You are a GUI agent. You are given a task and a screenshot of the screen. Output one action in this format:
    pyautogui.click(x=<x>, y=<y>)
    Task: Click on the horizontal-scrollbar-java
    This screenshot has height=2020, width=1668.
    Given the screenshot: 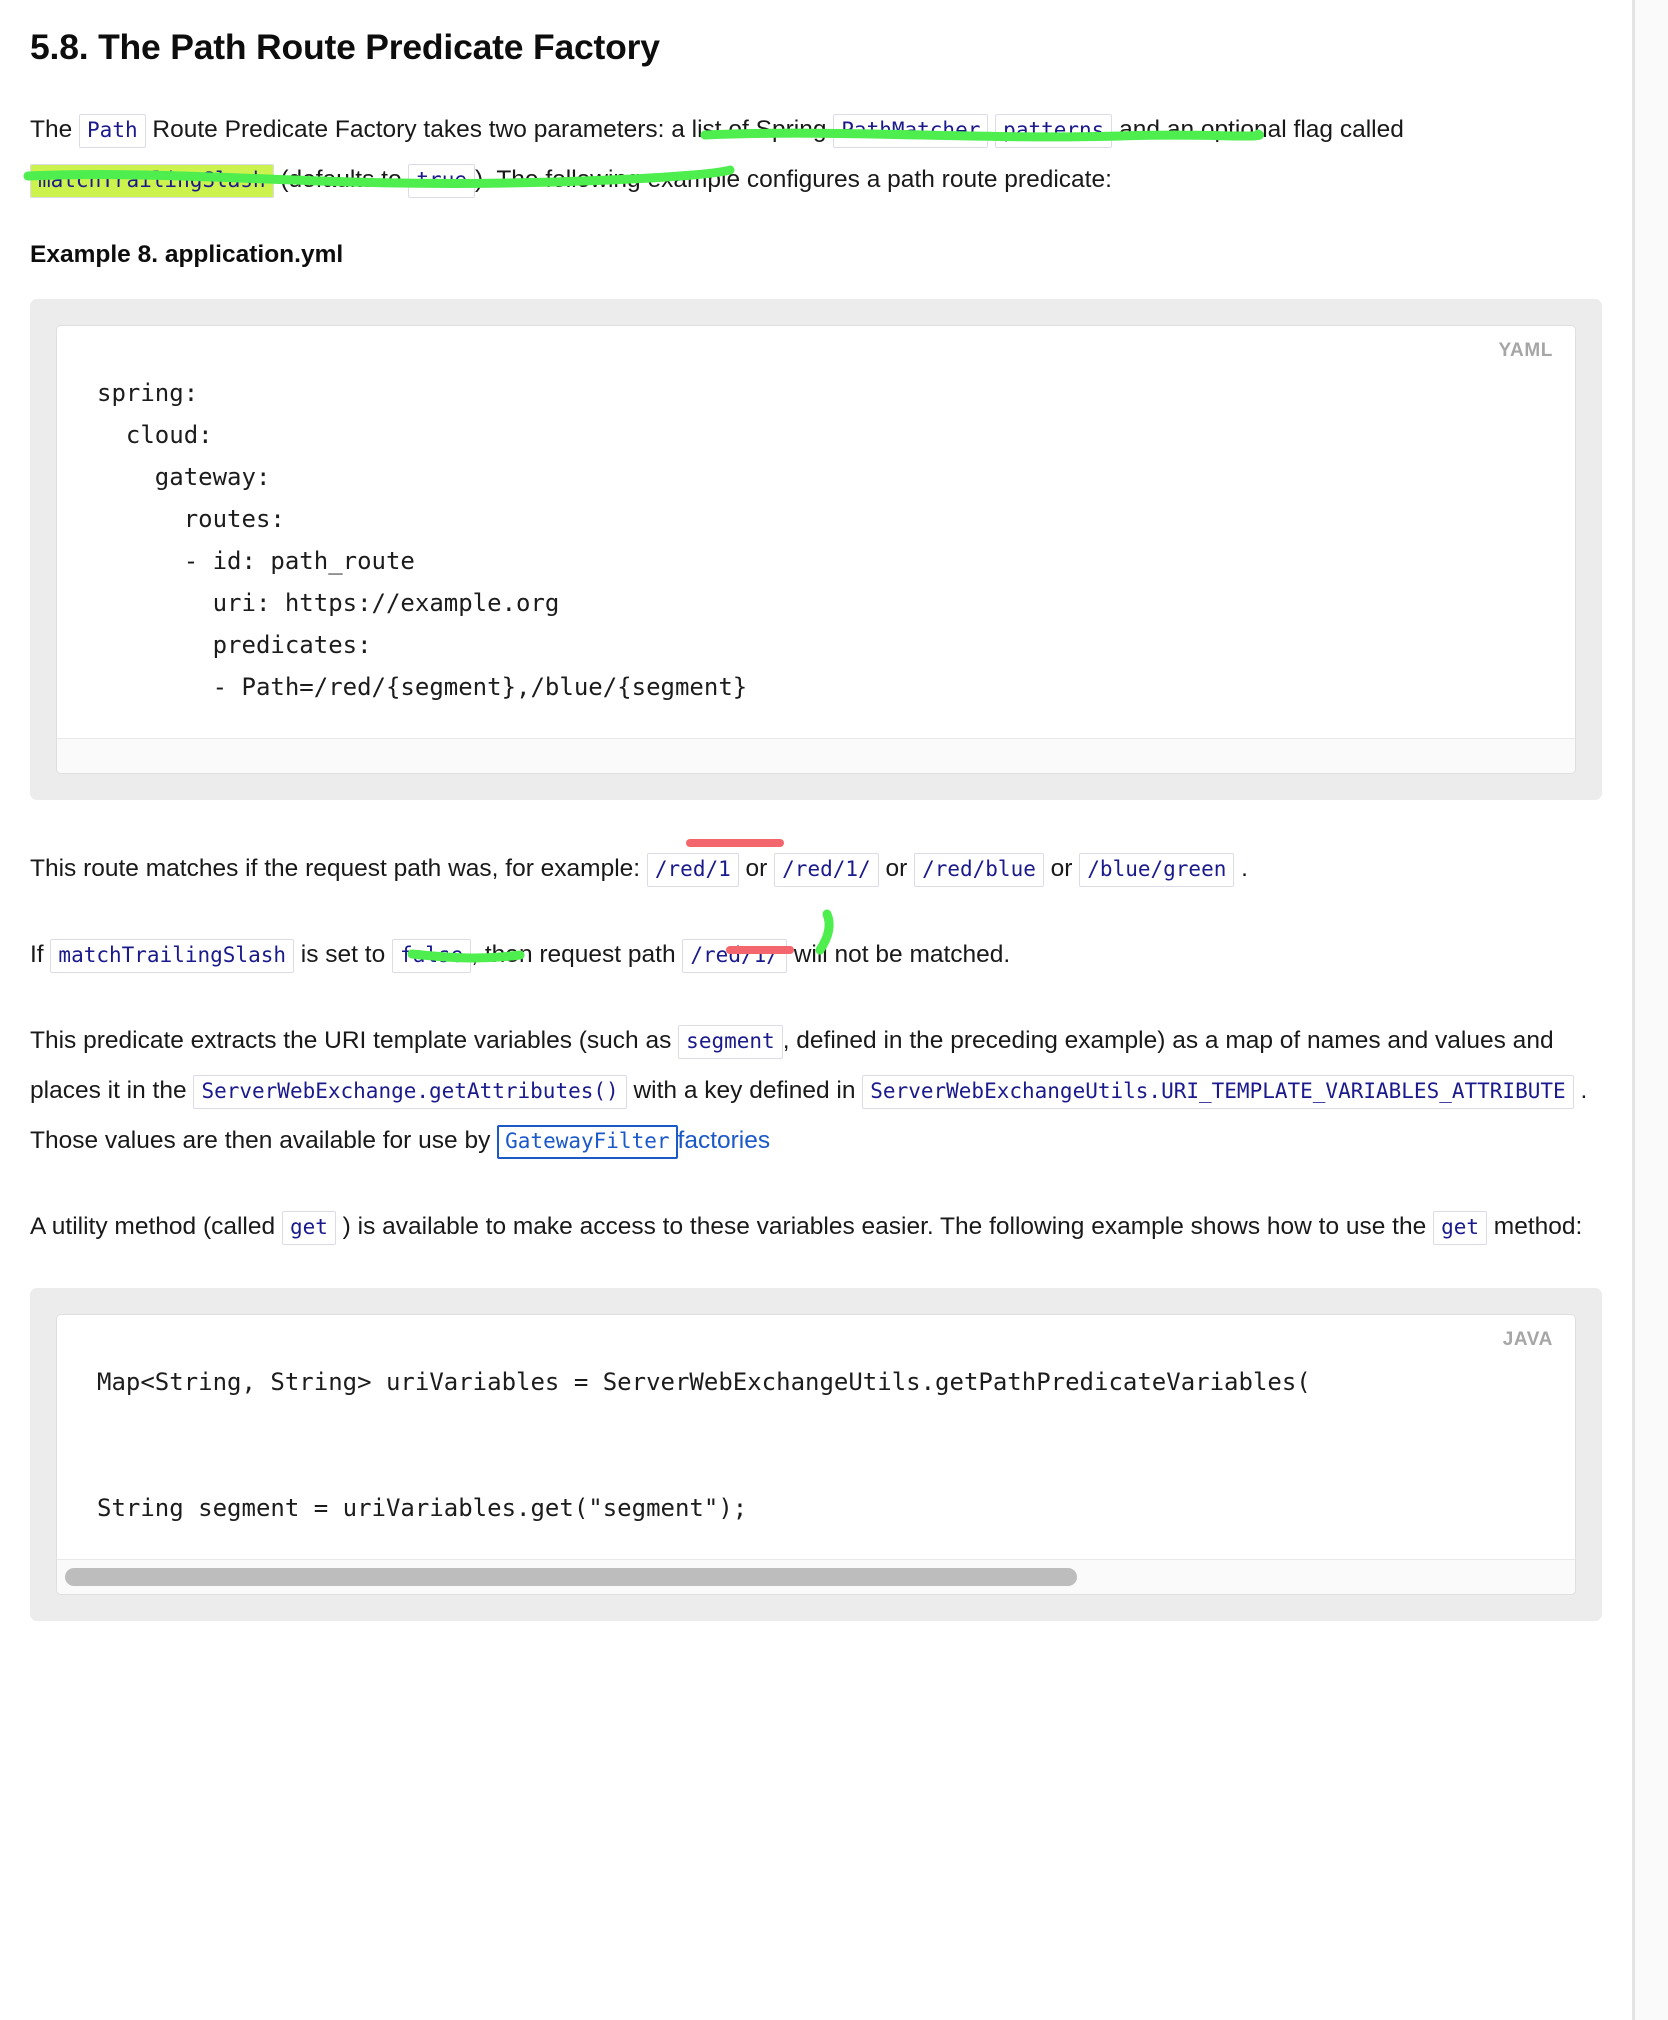 What is the action you would take?
    pyautogui.click(x=816, y=1576)
    